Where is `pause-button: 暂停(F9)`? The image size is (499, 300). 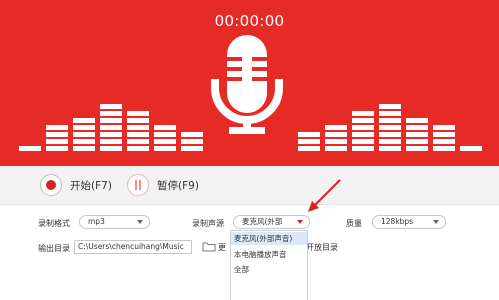 pause-button: 暂停(F9) is located at coordinates (163, 185).